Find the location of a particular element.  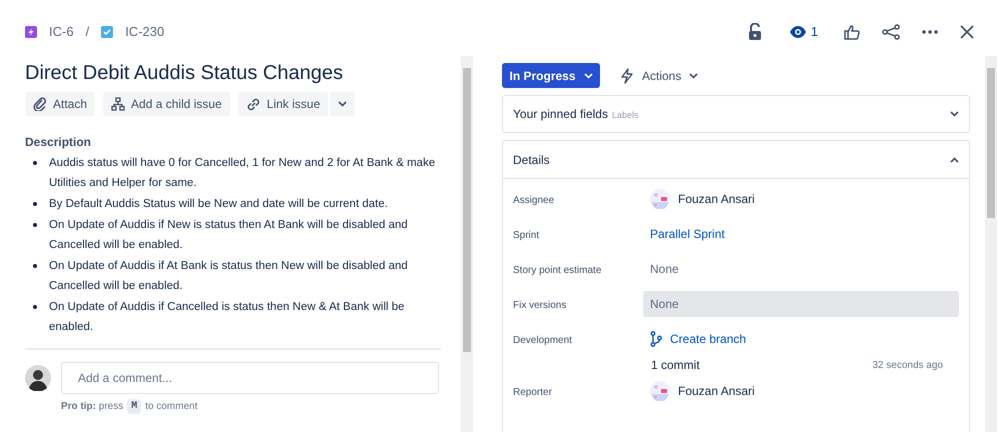

paperclip-icon is located at coordinates (40, 104).